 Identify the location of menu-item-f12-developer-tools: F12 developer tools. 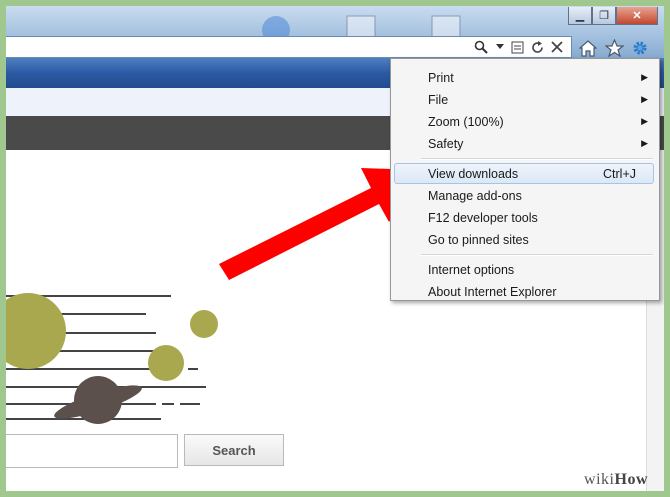
(524, 217).